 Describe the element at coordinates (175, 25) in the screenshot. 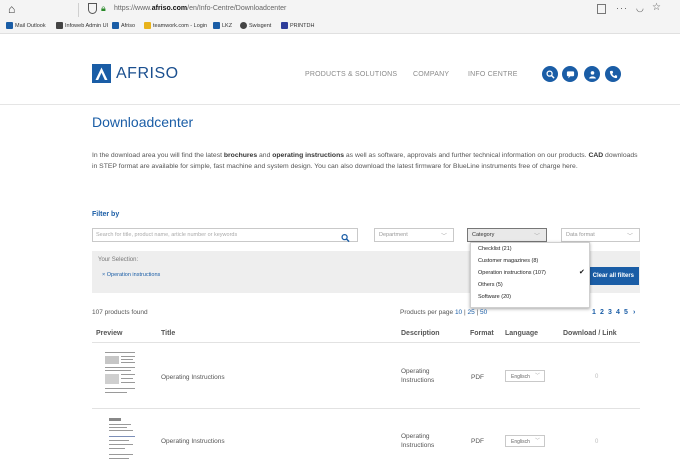

I see `bookmark-item: teamwork.com - Login` at that location.